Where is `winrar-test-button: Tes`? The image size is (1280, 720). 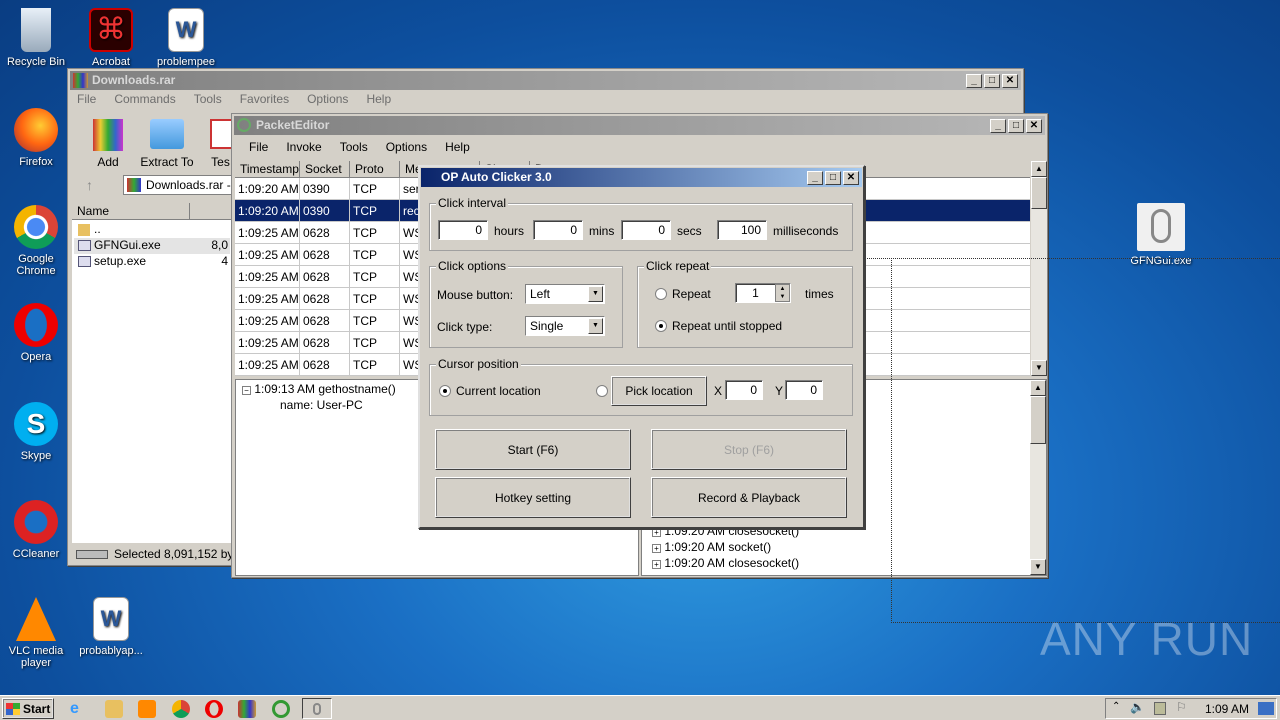 winrar-test-button: Tes is located at coordinates (220, 144).